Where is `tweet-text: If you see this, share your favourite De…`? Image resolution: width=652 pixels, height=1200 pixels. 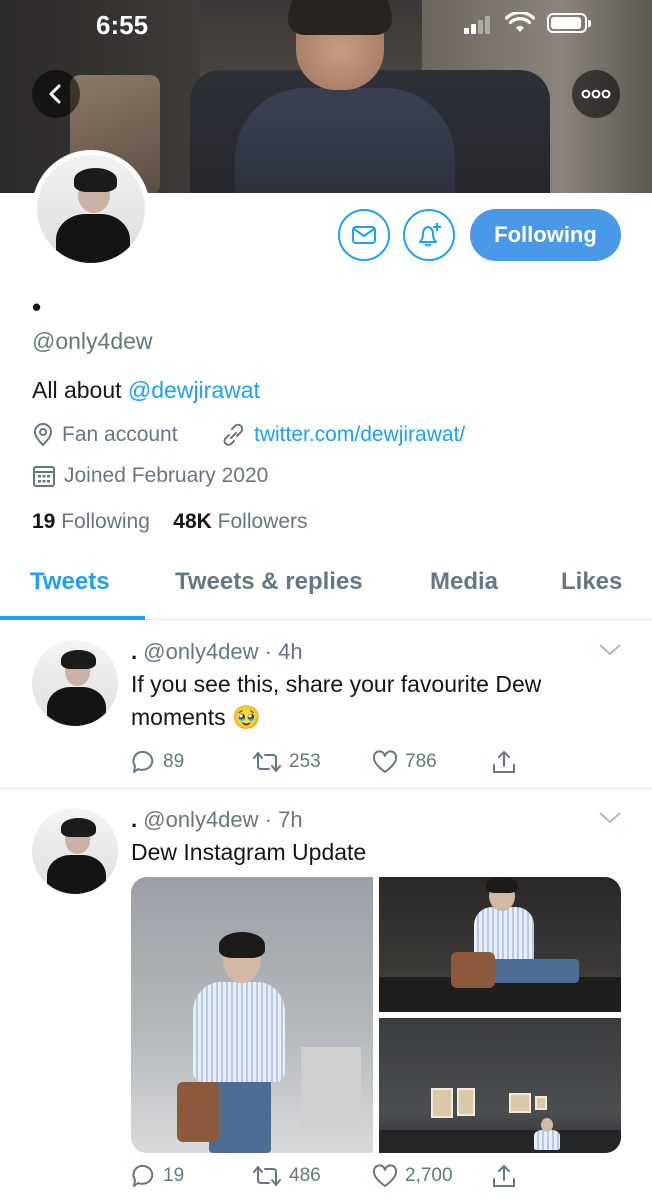 tweet-text: If you see this, share your favourite De… is located at coordinates (376, 701).